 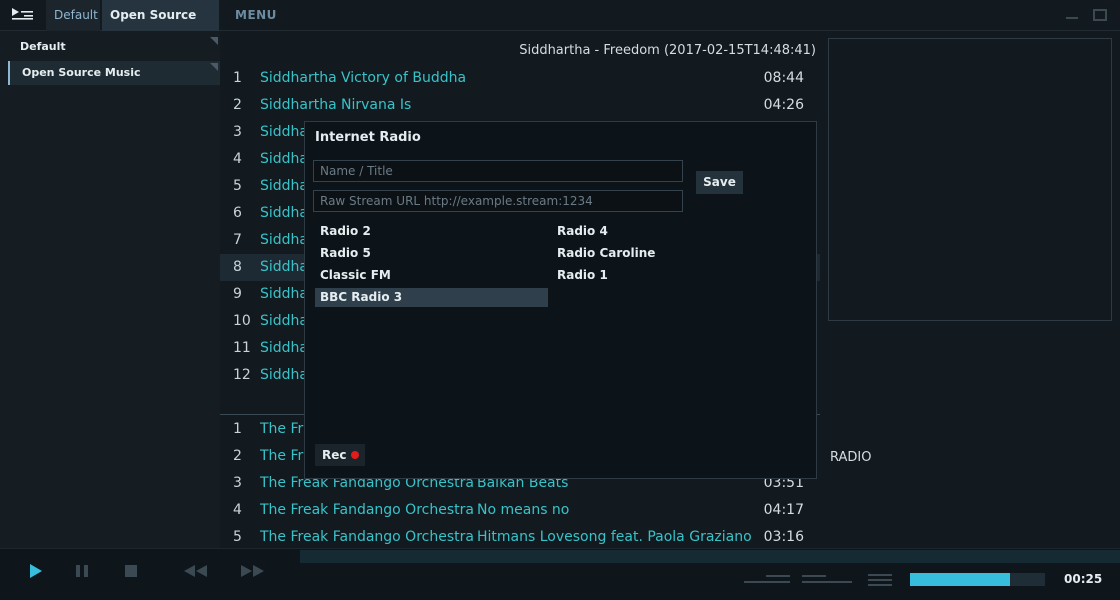 What do you see at coordinates (1100, 15) in the screenshot?
I see `maximize-icon` at bounding box center [1100, 15].